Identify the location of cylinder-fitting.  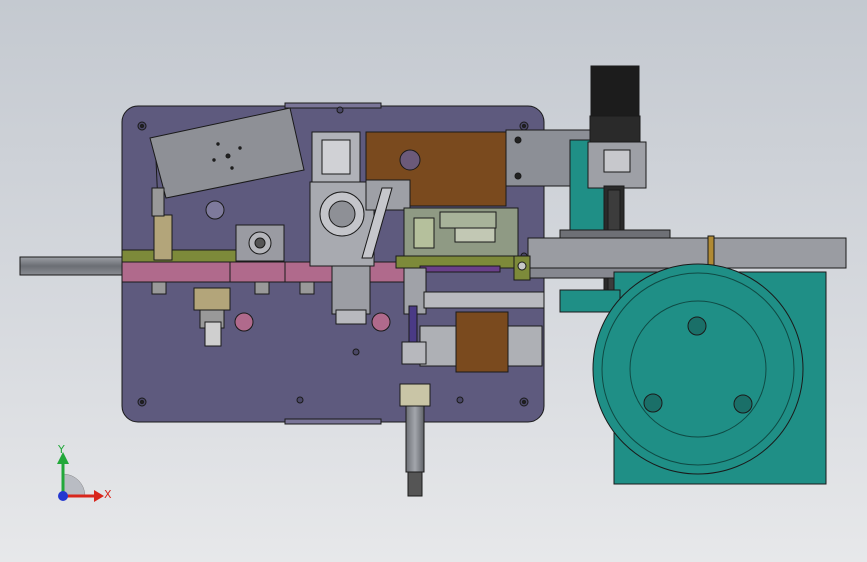
(415, 484).